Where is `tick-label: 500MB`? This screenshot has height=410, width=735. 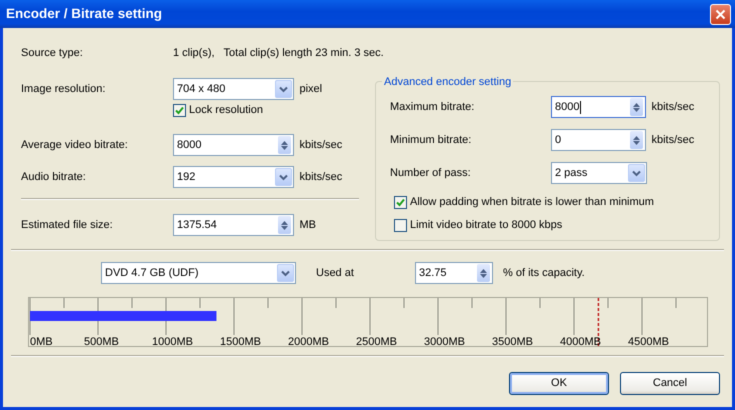 tick-label: 500MB is located at coordinates (101, 341).